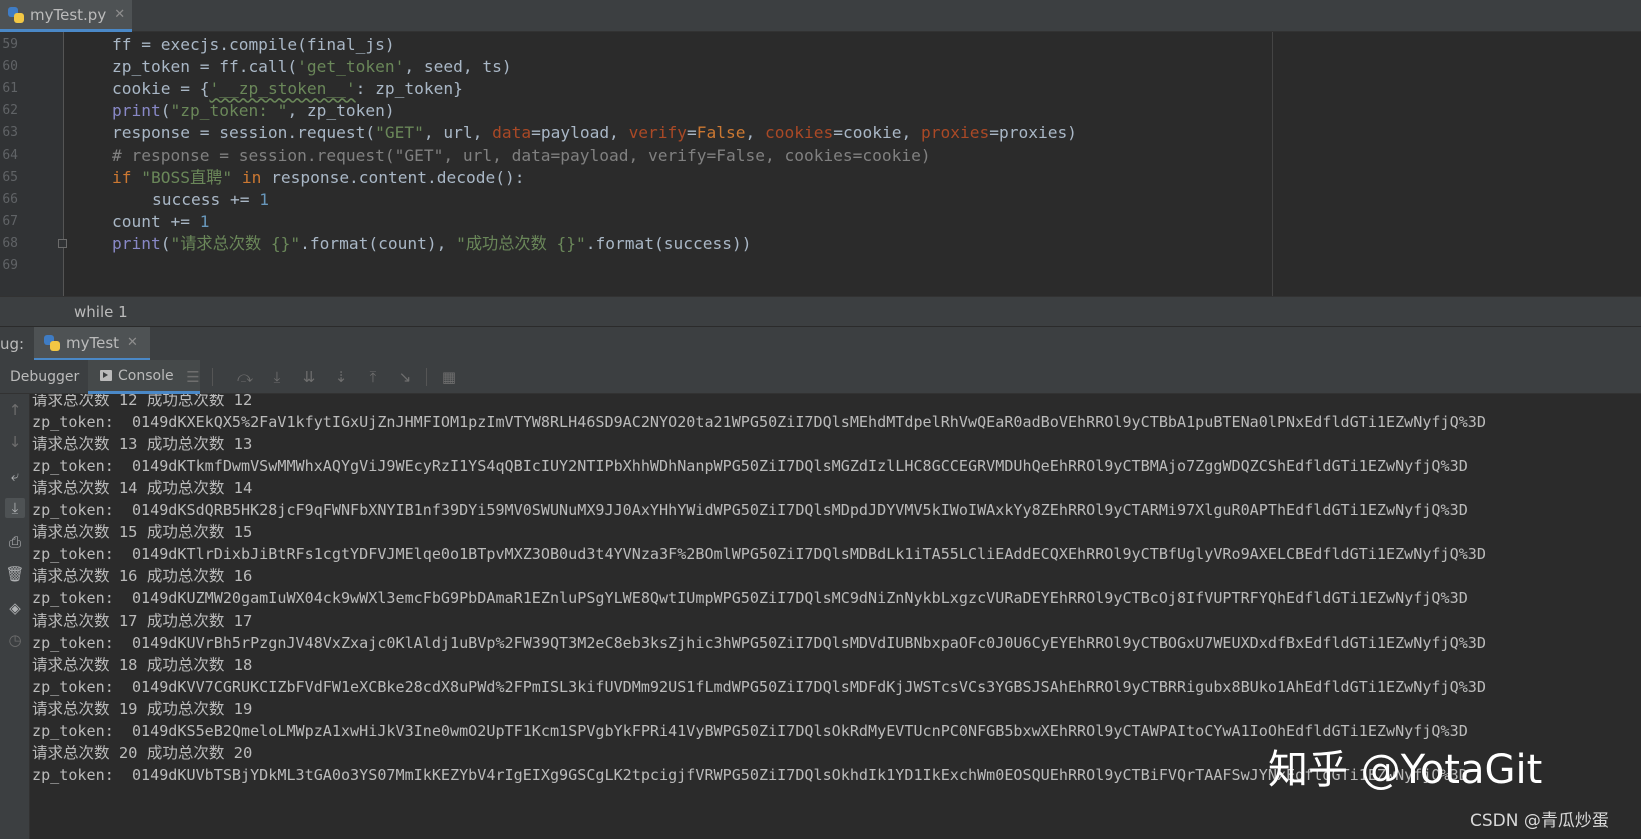 Image resolution: width=1641 pixels, height=839 pixels. I want to click on show-execution-point-icon: ⤼, so click(245, 377).